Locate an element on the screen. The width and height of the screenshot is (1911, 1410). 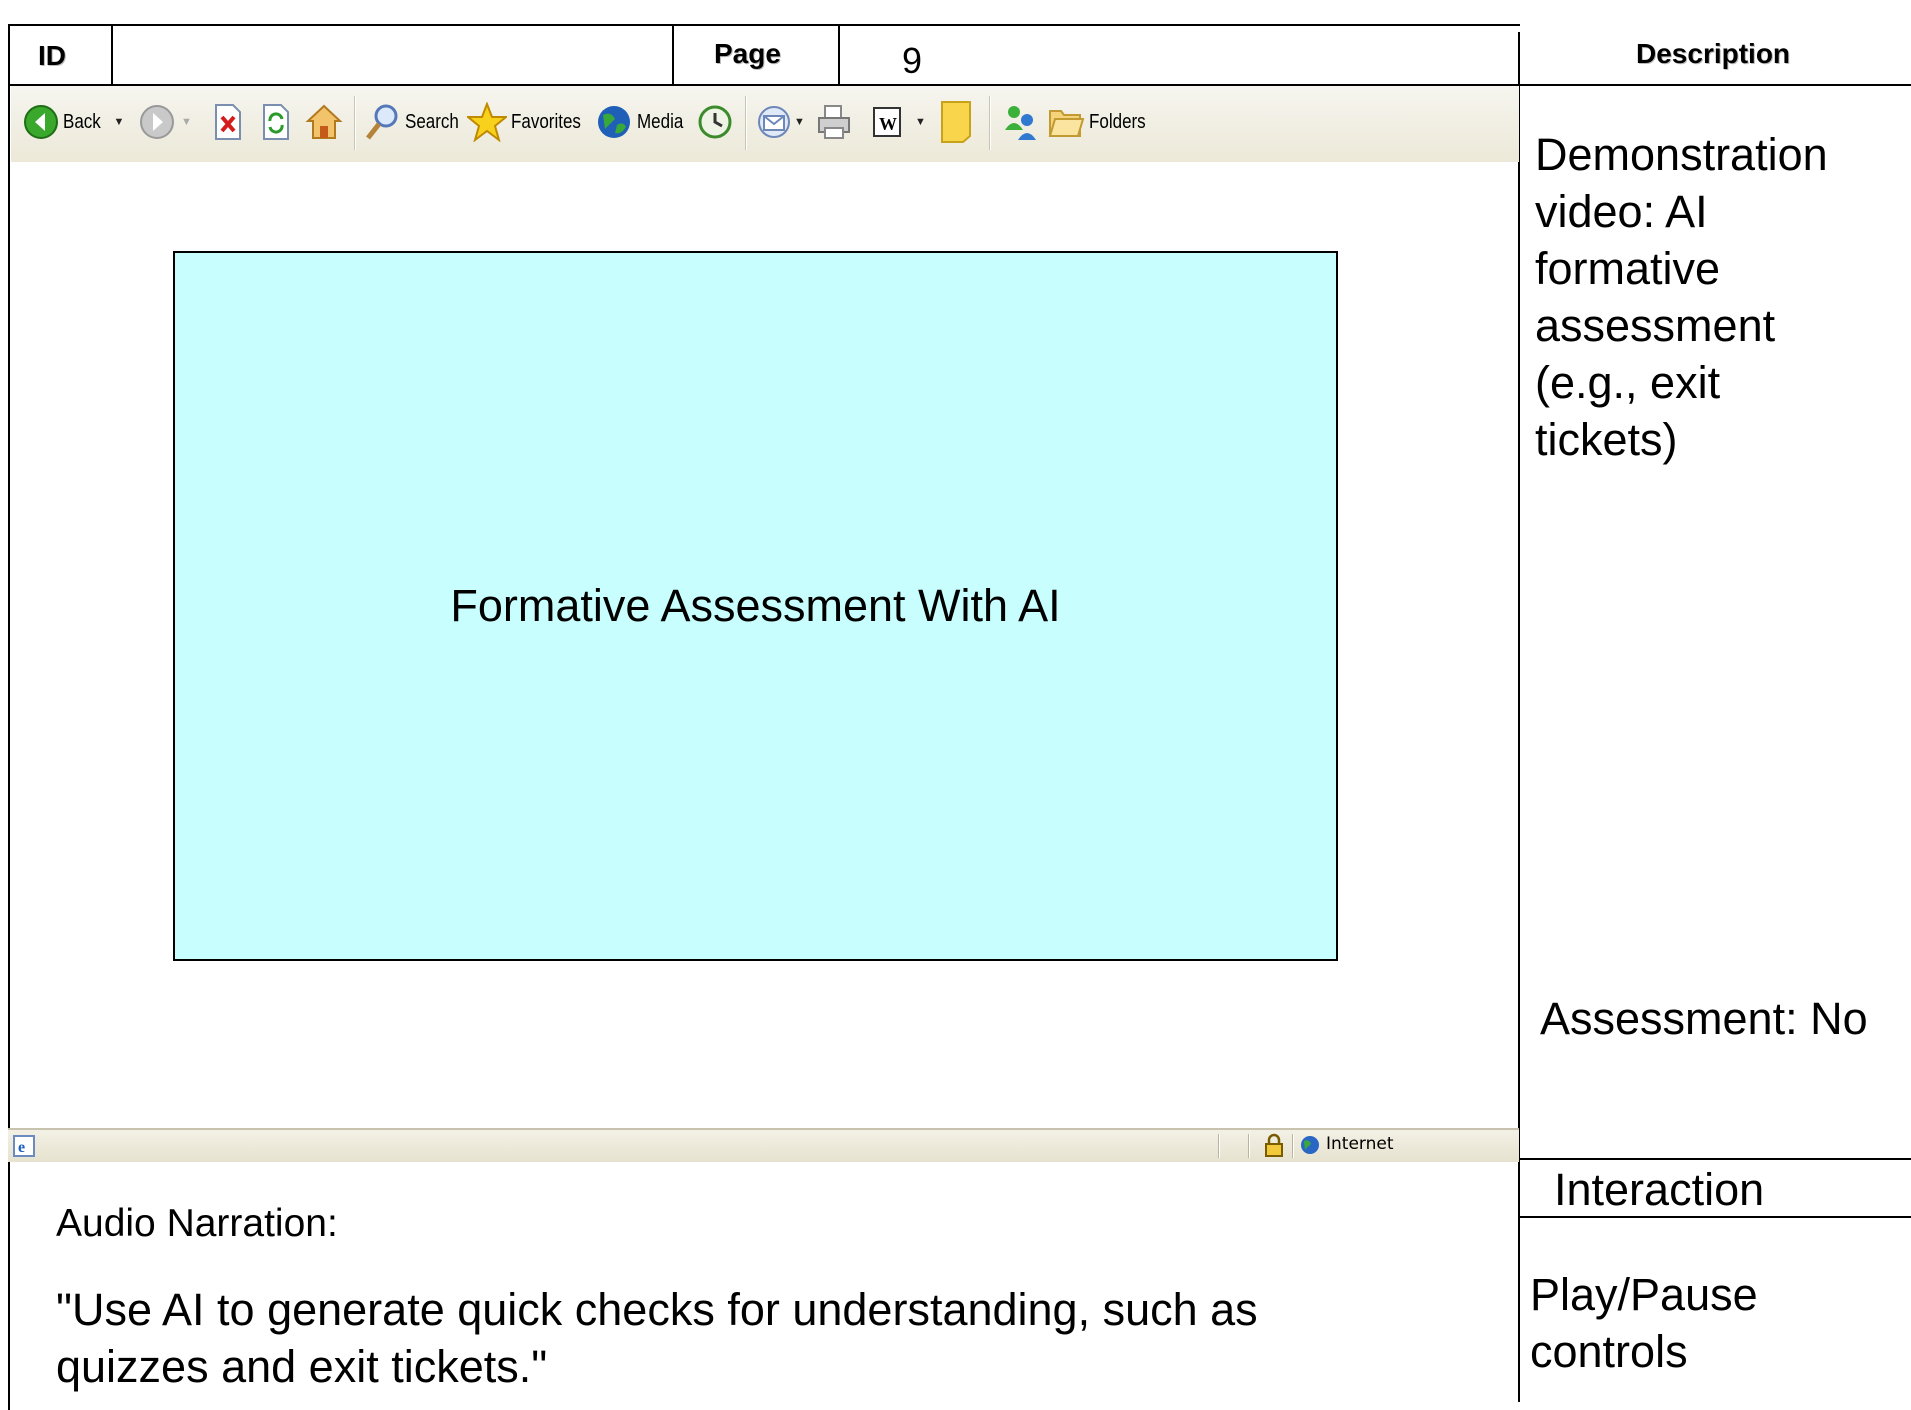
lock-icon is located at coordinates (1274, 1145).